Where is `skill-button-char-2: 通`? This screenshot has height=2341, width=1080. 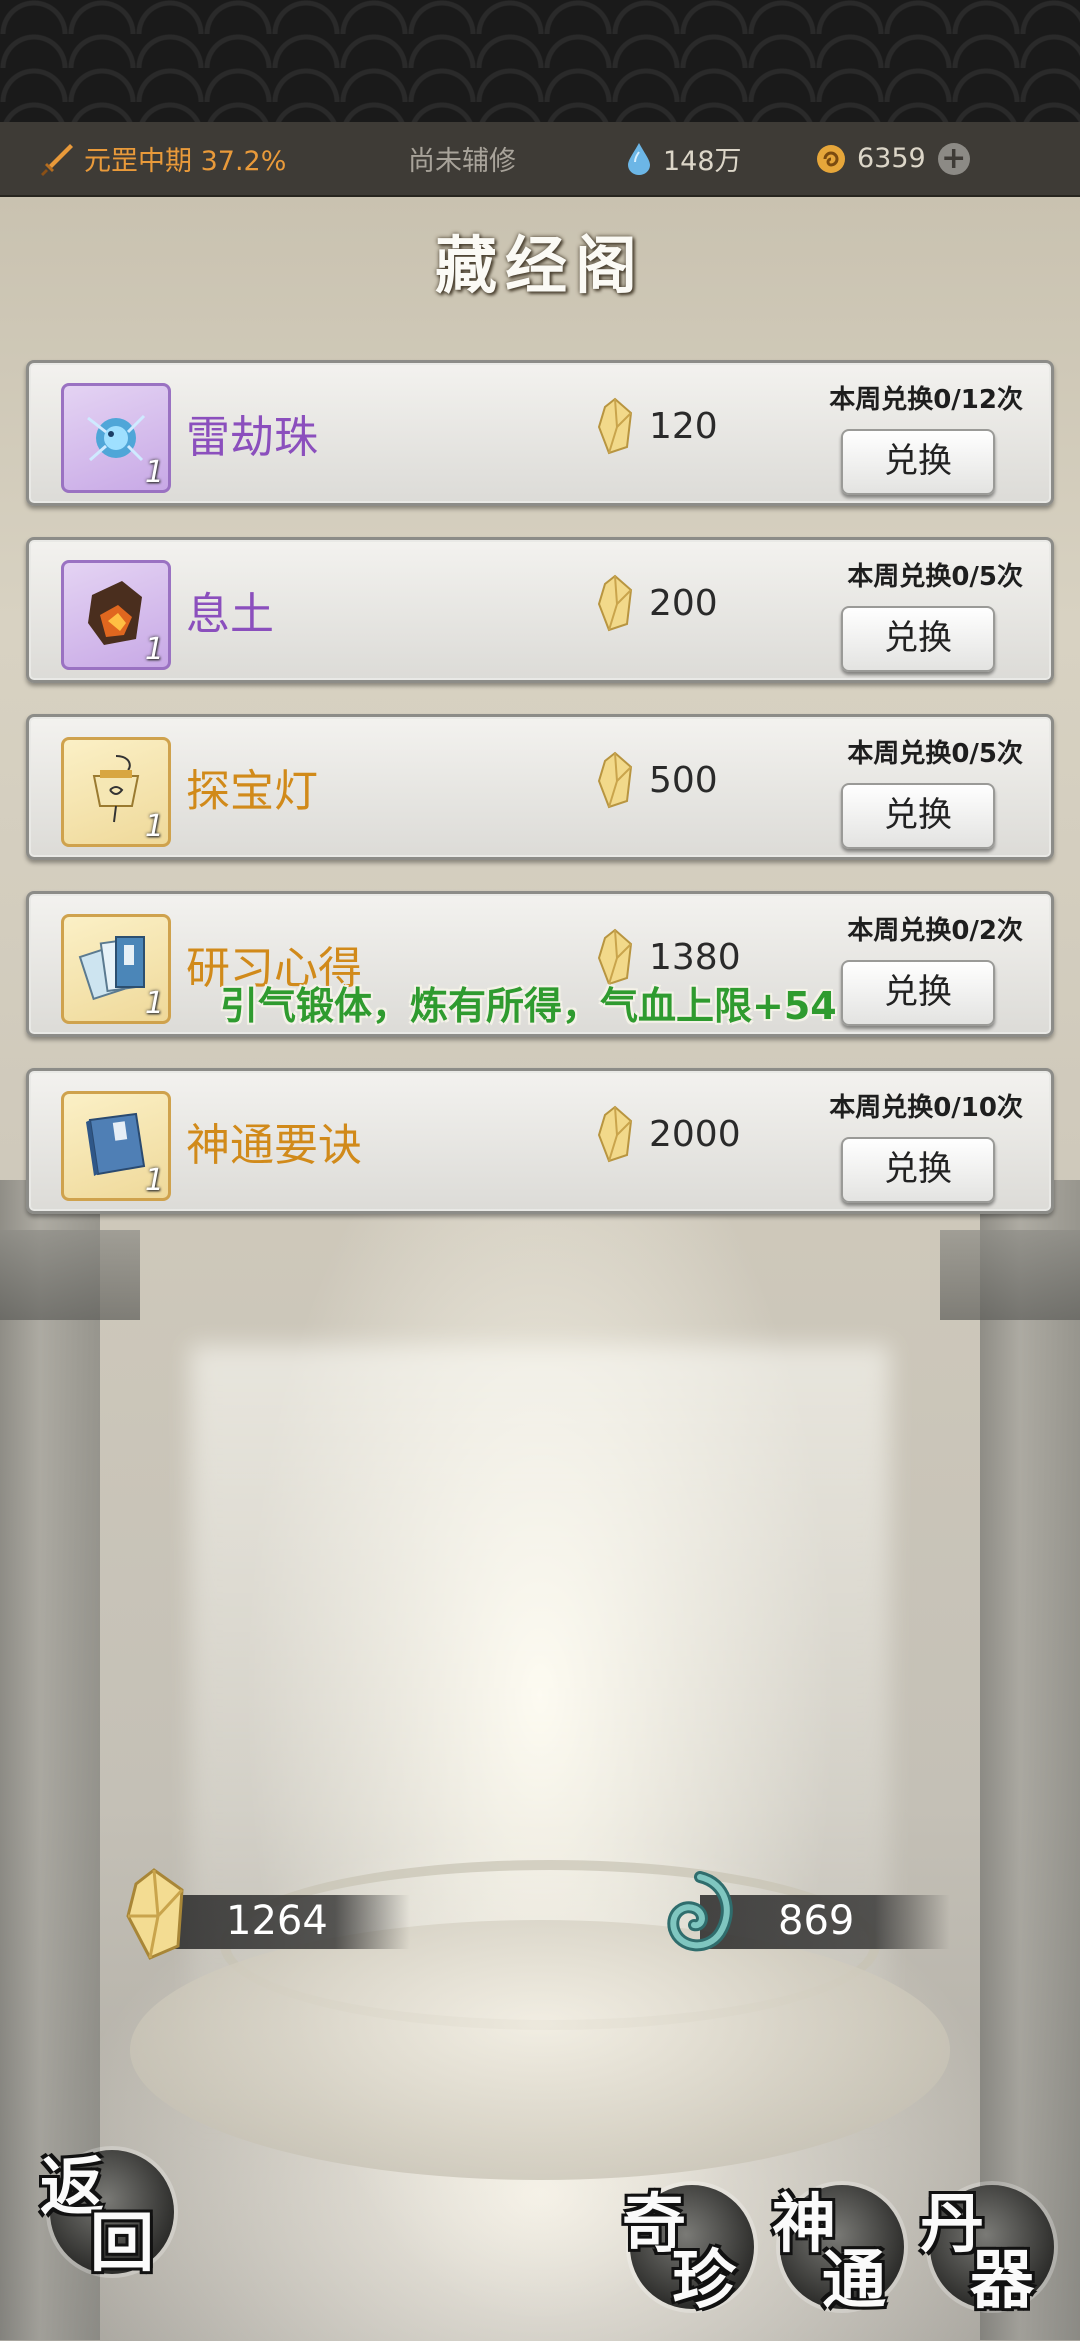 skill-button-char-2: 通 is located at coordinates (854, 2280).